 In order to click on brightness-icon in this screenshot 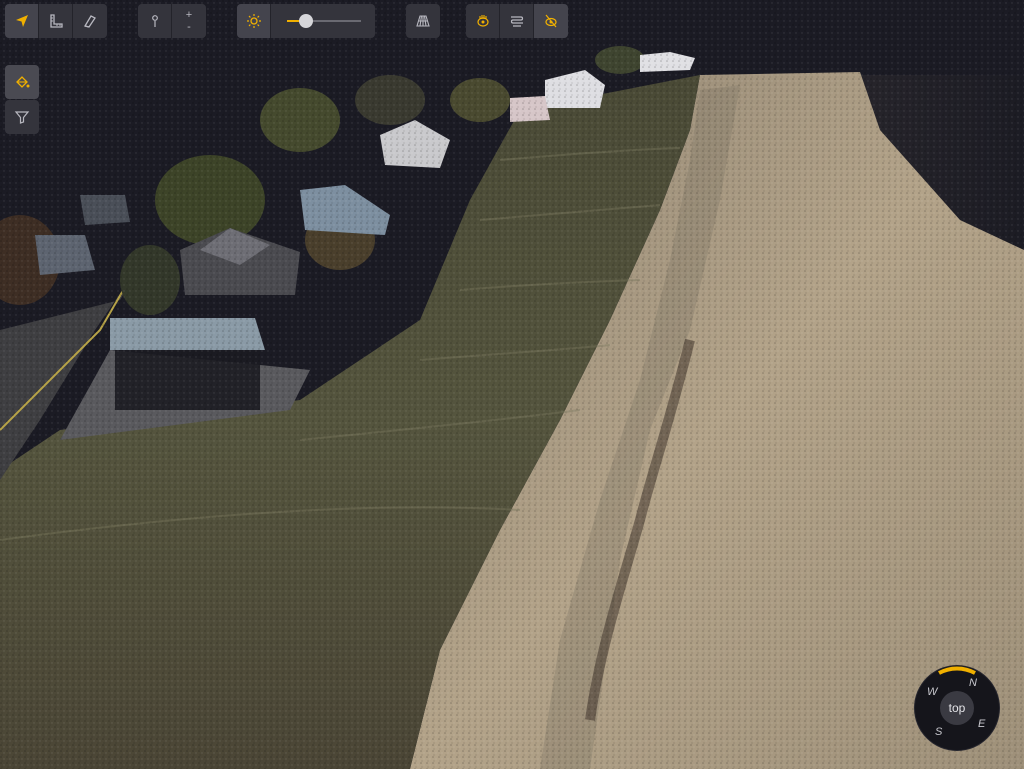, I will do `click(253, 21)`.